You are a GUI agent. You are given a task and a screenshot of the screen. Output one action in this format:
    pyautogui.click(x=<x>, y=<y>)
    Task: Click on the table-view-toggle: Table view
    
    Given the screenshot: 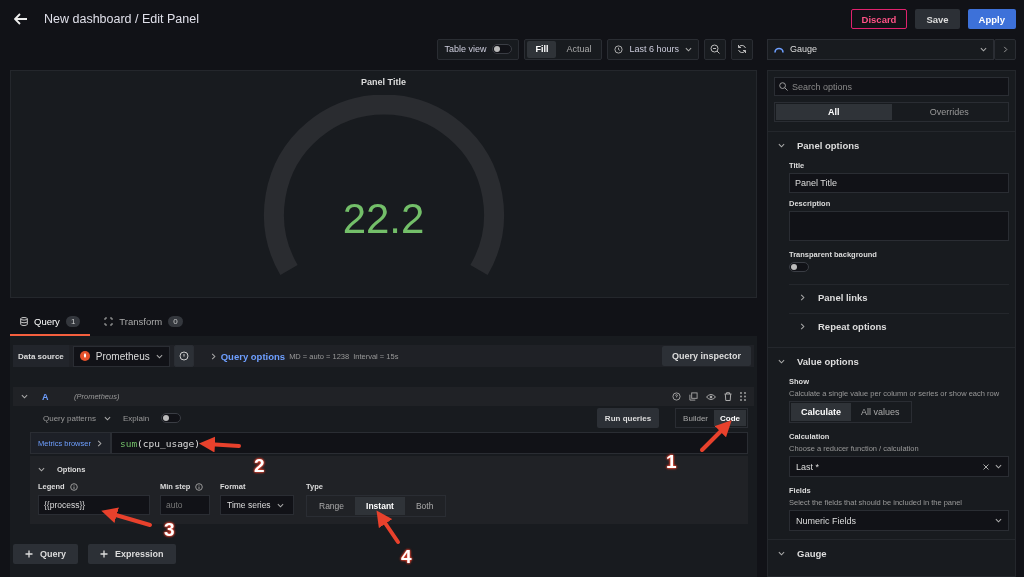 What is the action you would take?
    pyautogui.click(x=478, y=49)
    